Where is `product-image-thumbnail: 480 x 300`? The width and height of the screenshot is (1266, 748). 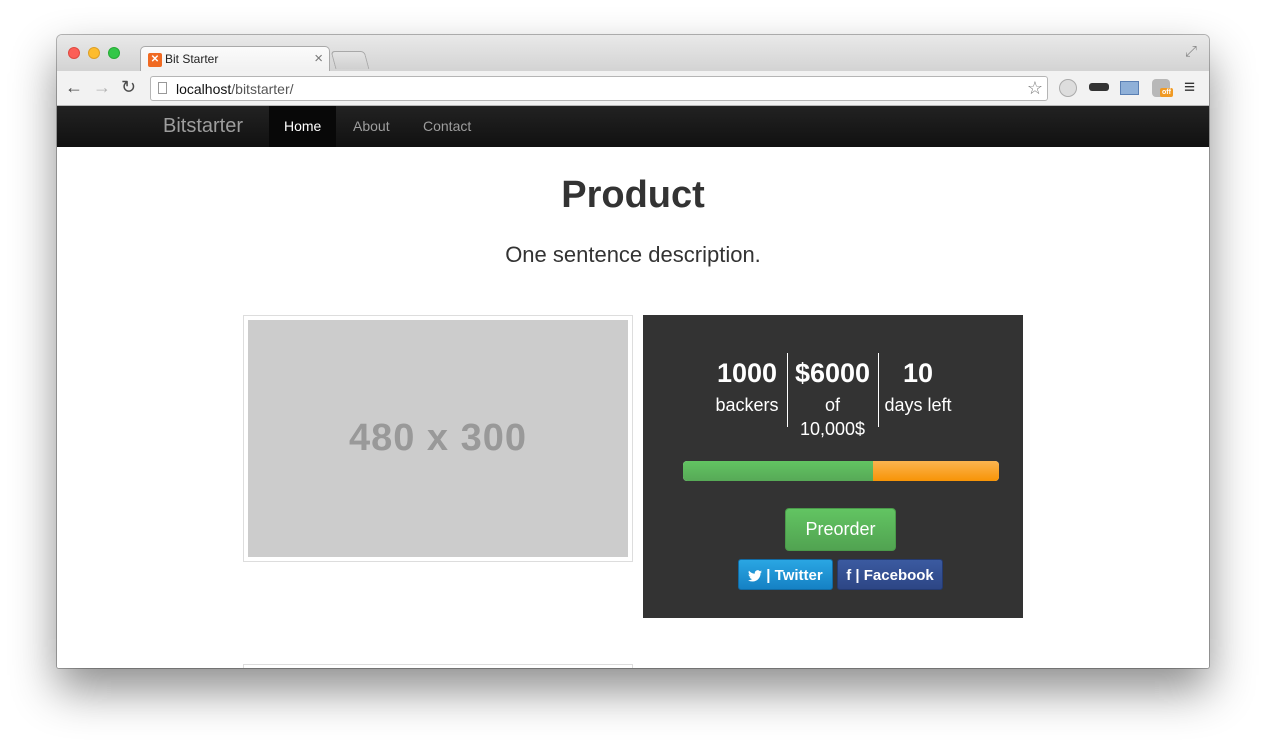
product-image-thumbnail: 480 x 300 is located at coordinates (438, 438).